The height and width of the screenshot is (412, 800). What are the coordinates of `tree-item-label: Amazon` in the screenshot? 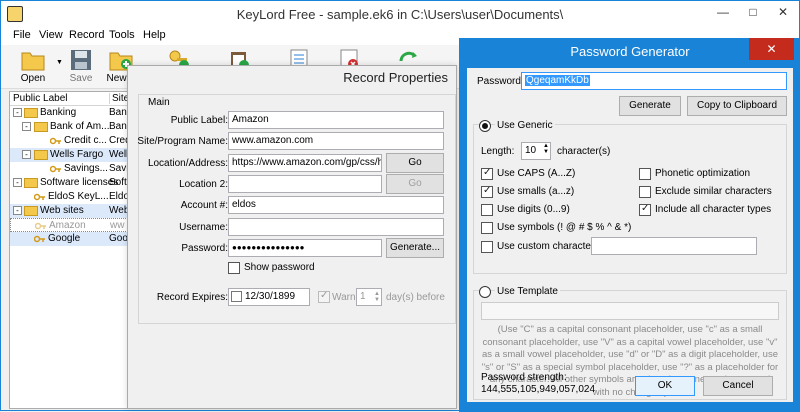 It's located at (67, 225).